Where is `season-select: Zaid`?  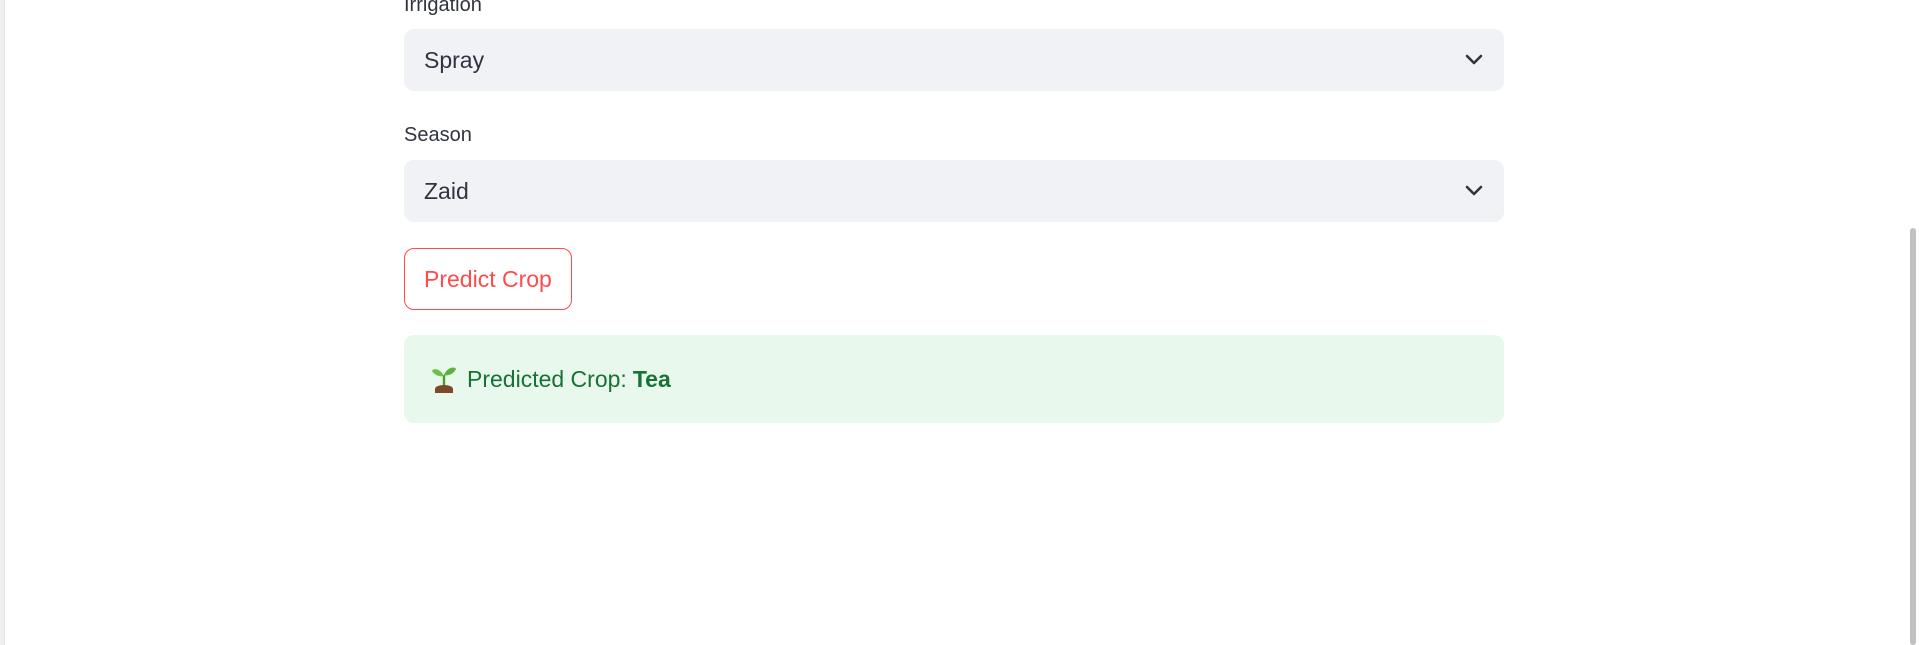 season-select: Zaid is located at coordinates (954, 191).